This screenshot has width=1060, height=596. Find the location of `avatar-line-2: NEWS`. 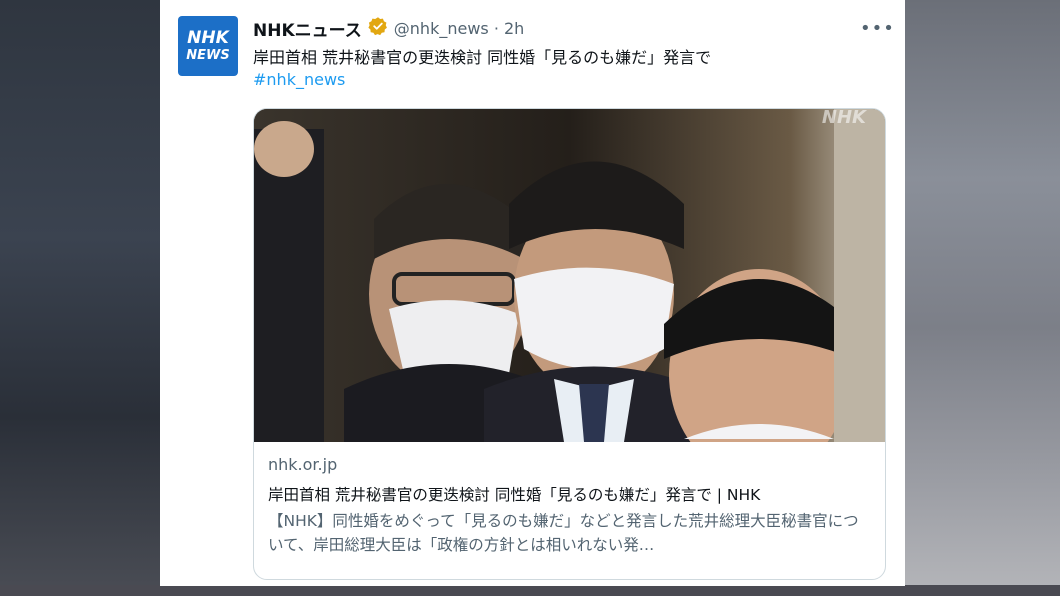

avatar-line-2: NEWS is located at coordinates (208, 55).